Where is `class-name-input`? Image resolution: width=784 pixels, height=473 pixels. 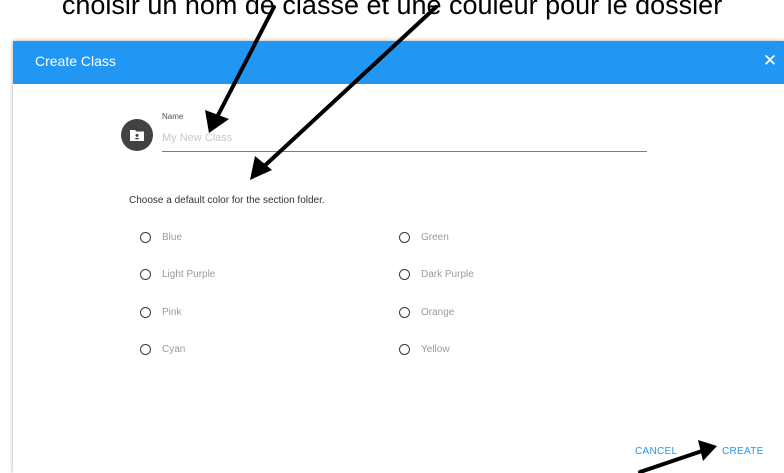
class-name-input is located at coordinates (404, 139).